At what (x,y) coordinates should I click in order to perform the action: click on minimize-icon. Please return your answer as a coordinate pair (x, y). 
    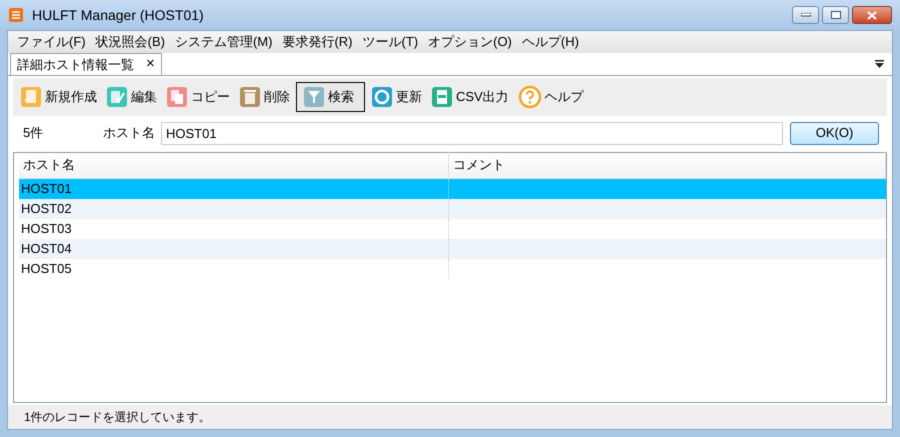
    Looking at the image, I should click on (805, 15).